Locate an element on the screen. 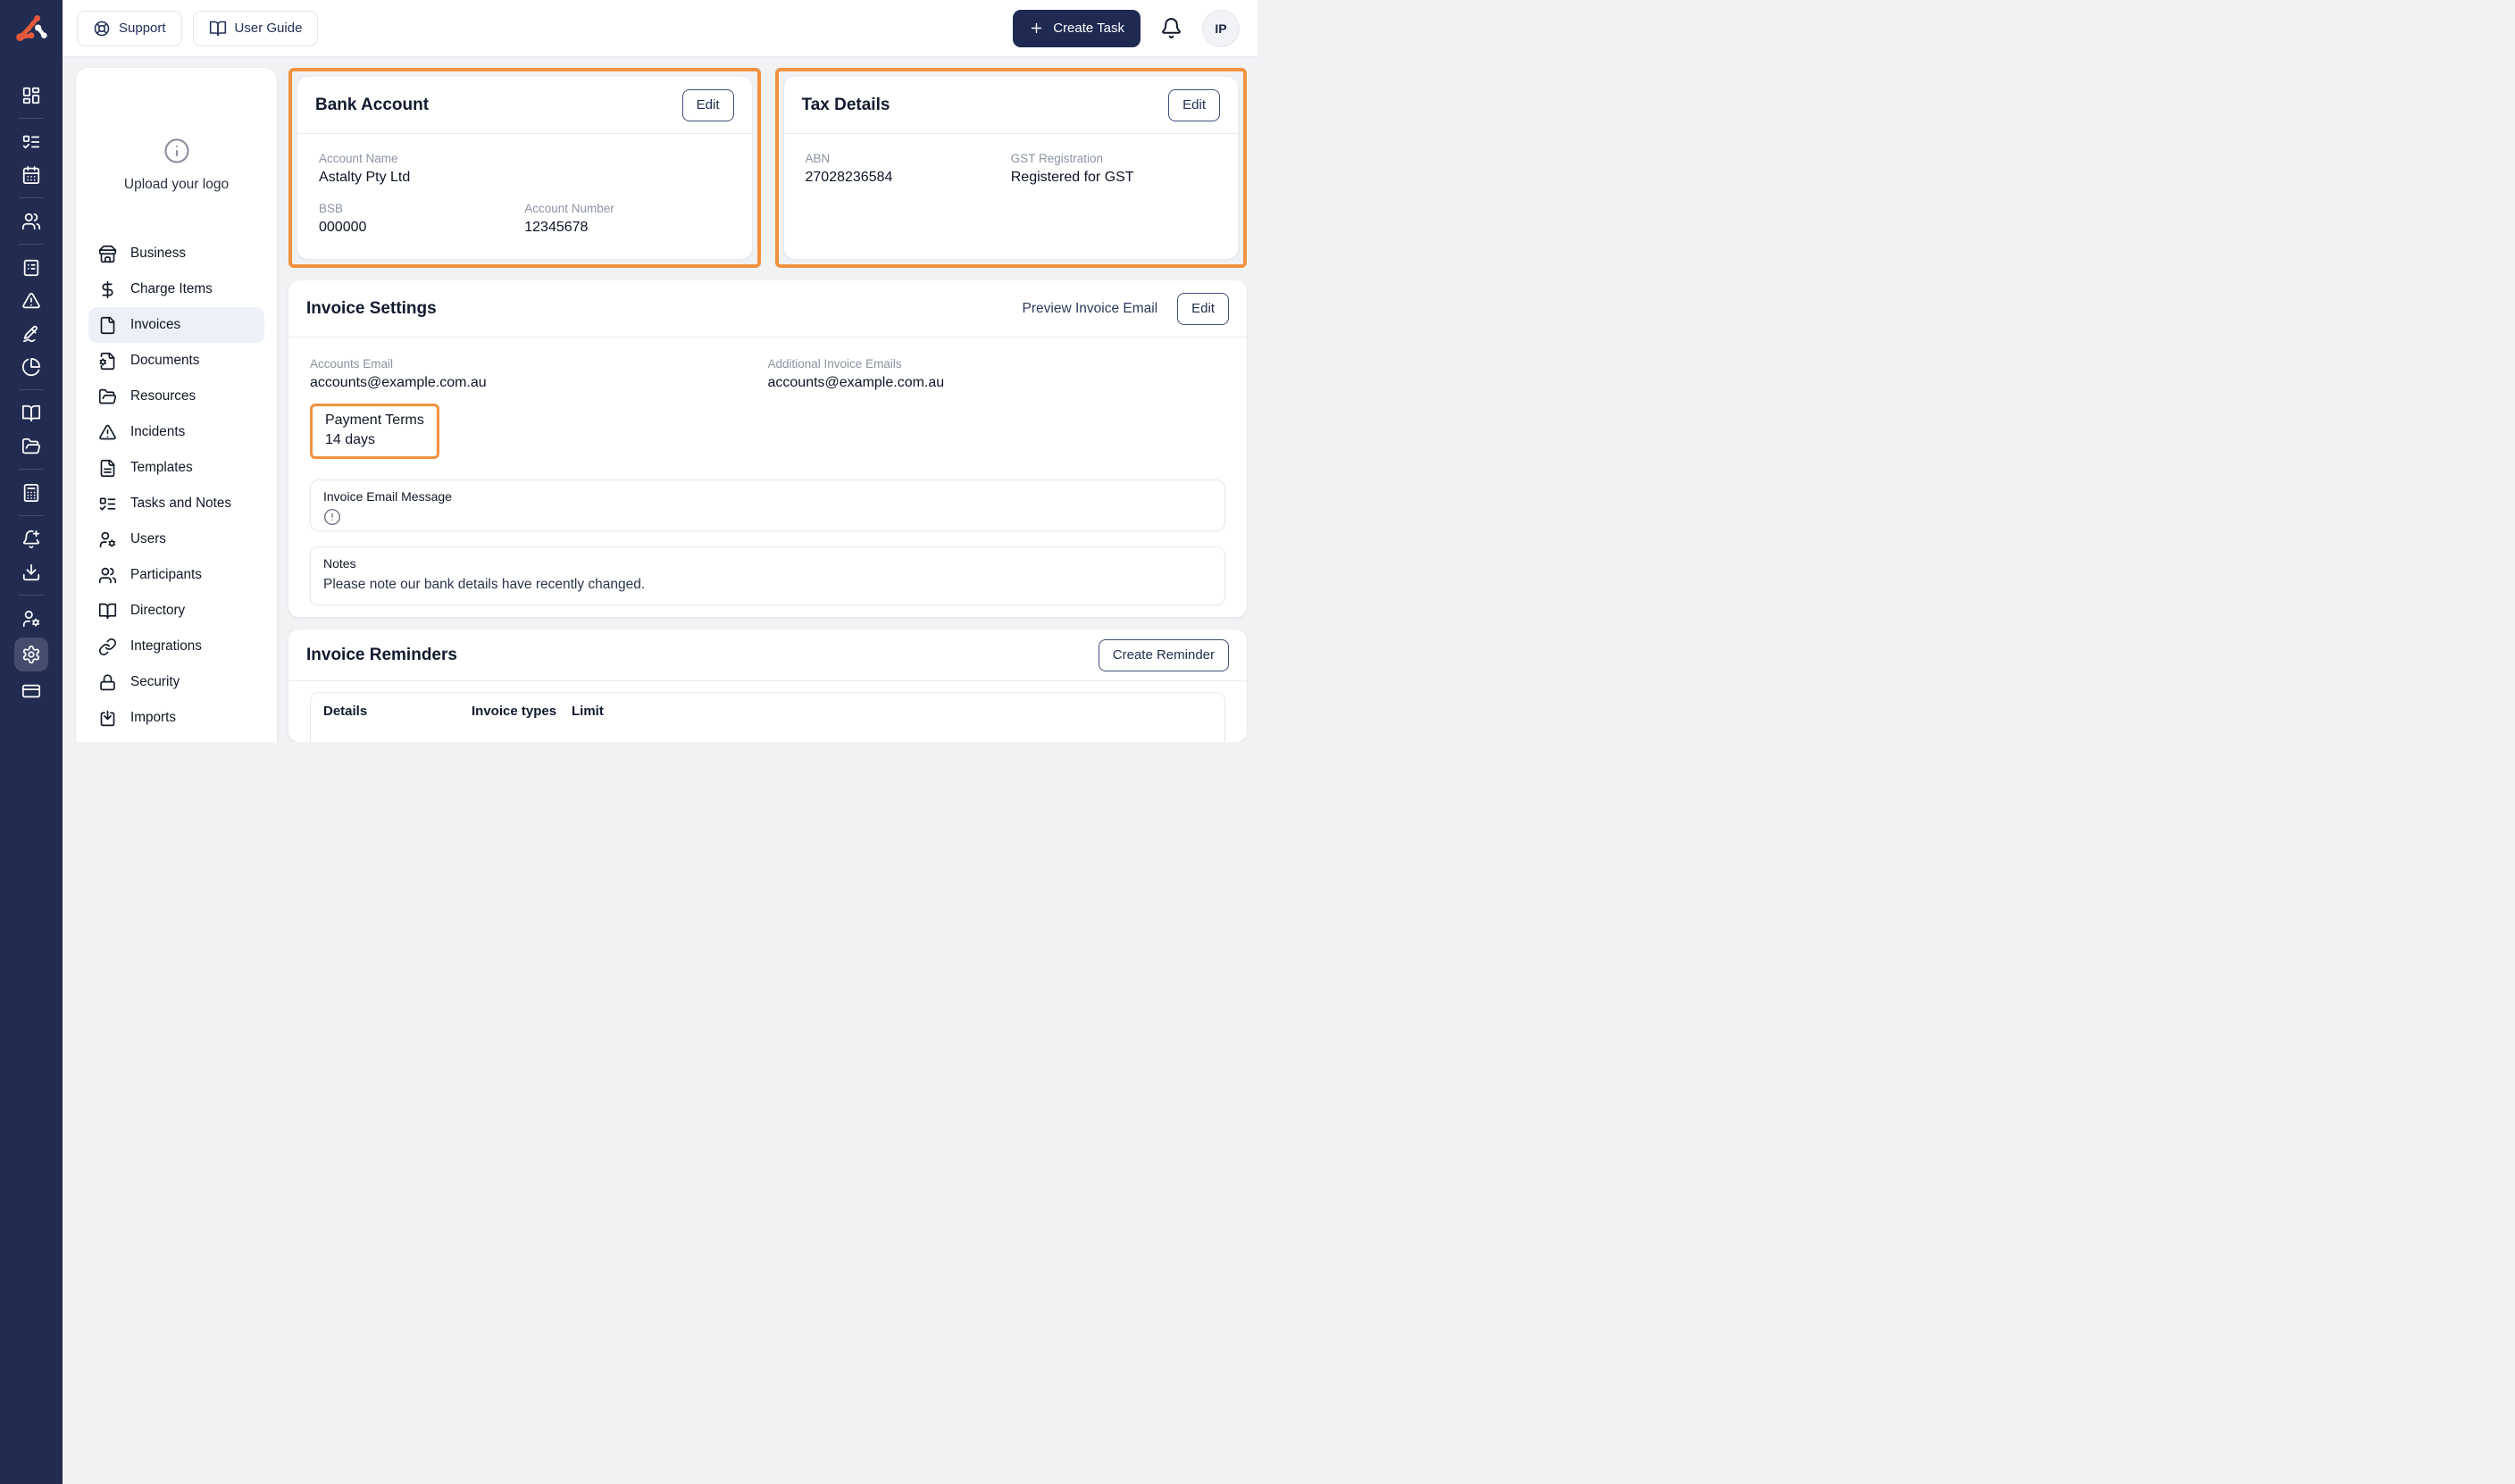 Image resolution: width=2515 pixels, height=1484 pixels. nav-item-tasks-and-notes: Tasks and Notes is located at coordinates (176, 503).